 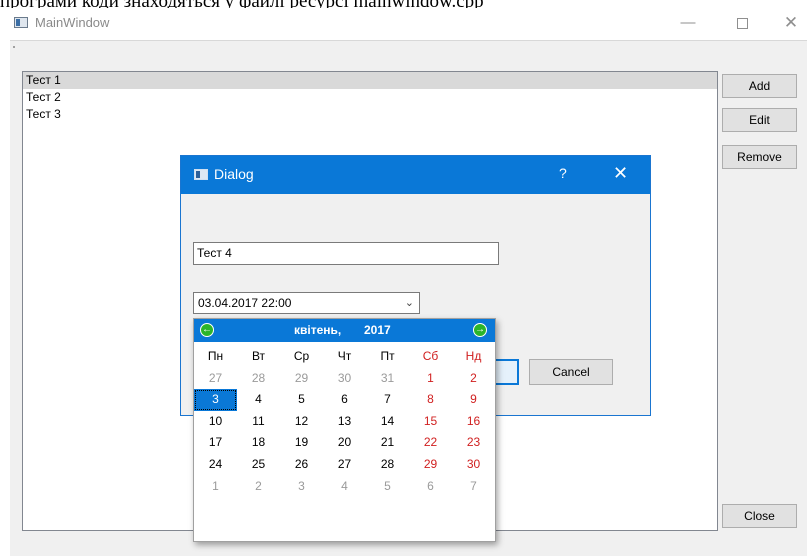 I want to click on main-titlebar: MainWindow — ✕, so click(x=403, y=23).